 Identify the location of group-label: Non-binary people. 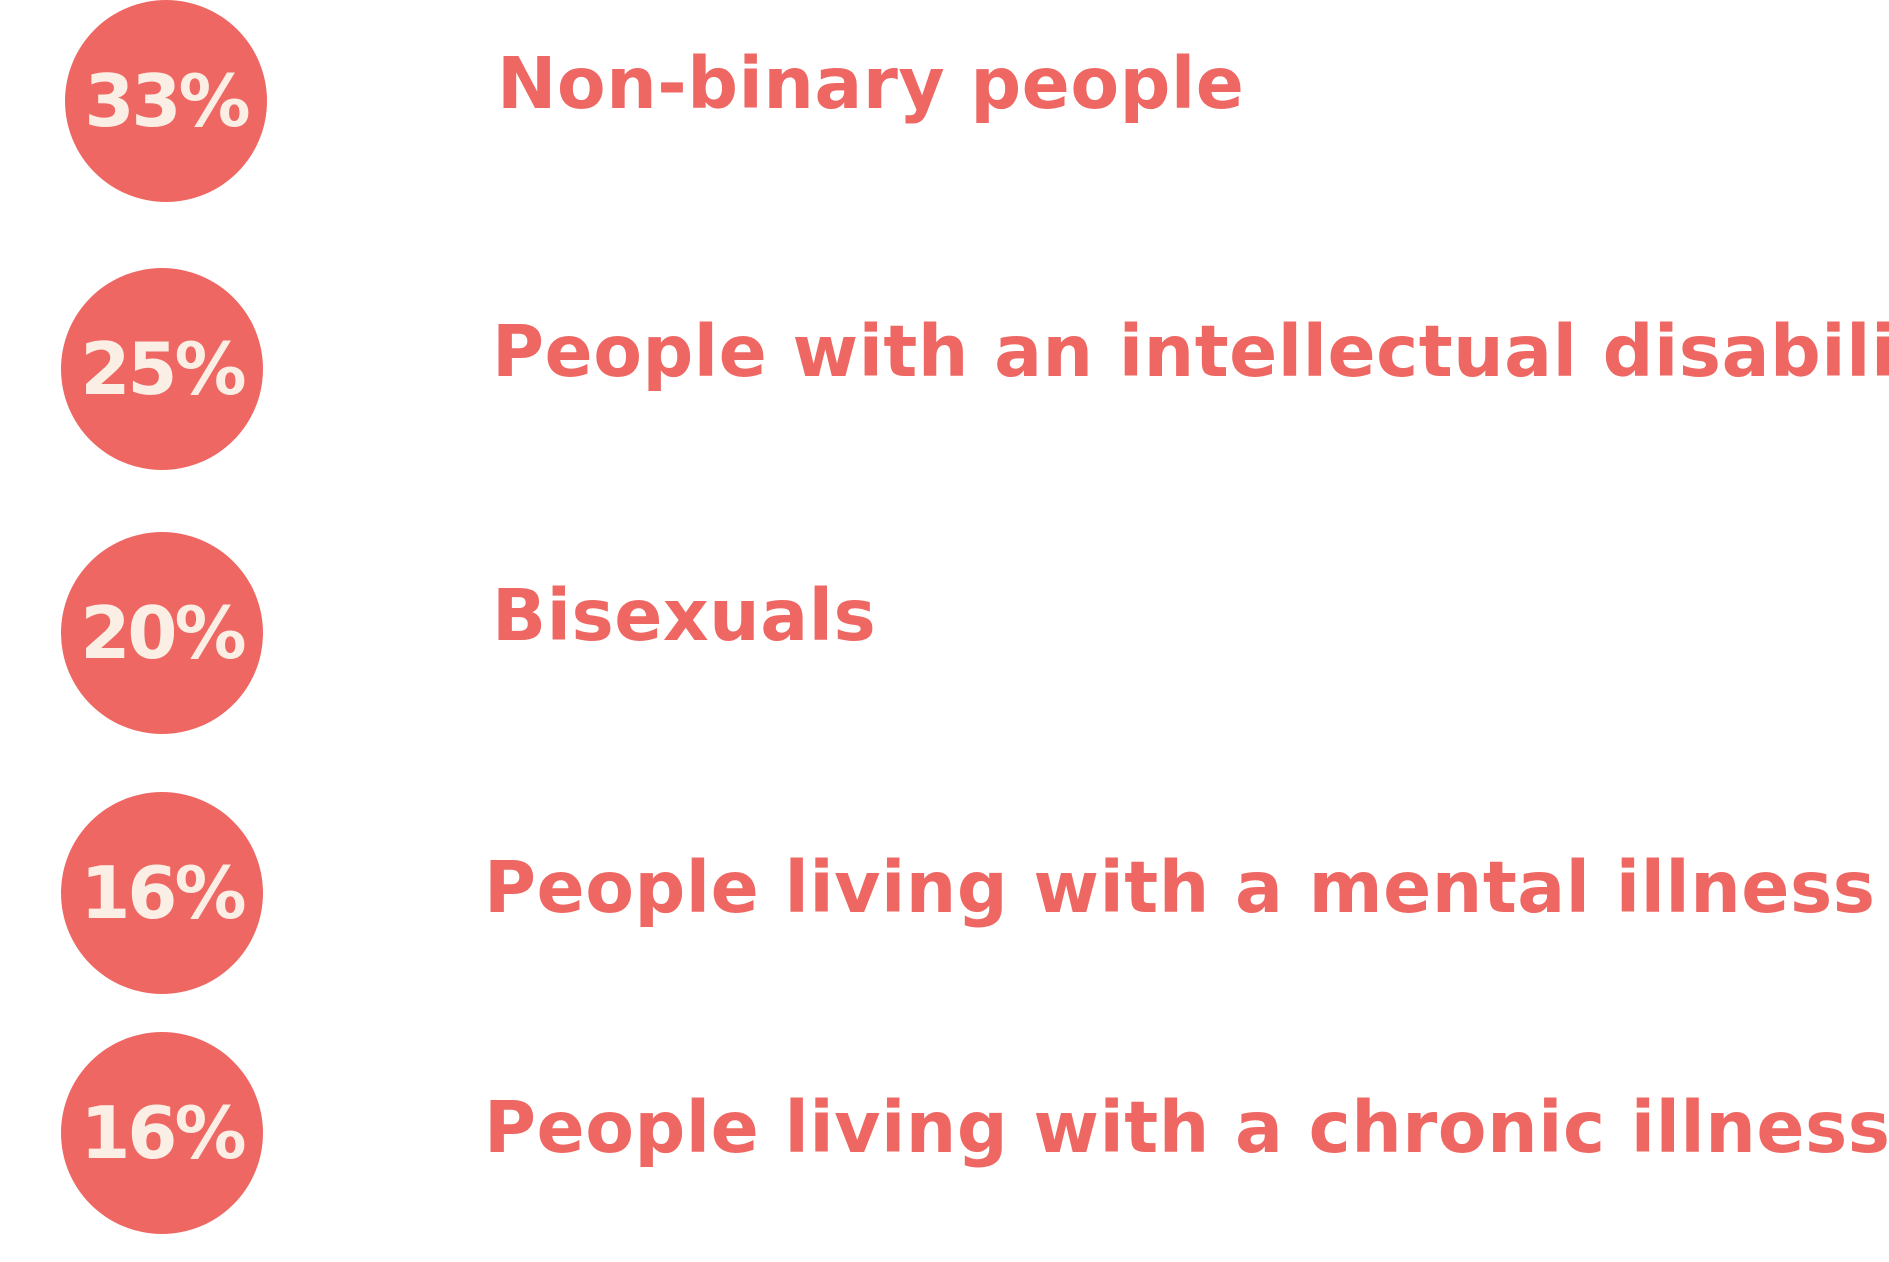
(871, 83).